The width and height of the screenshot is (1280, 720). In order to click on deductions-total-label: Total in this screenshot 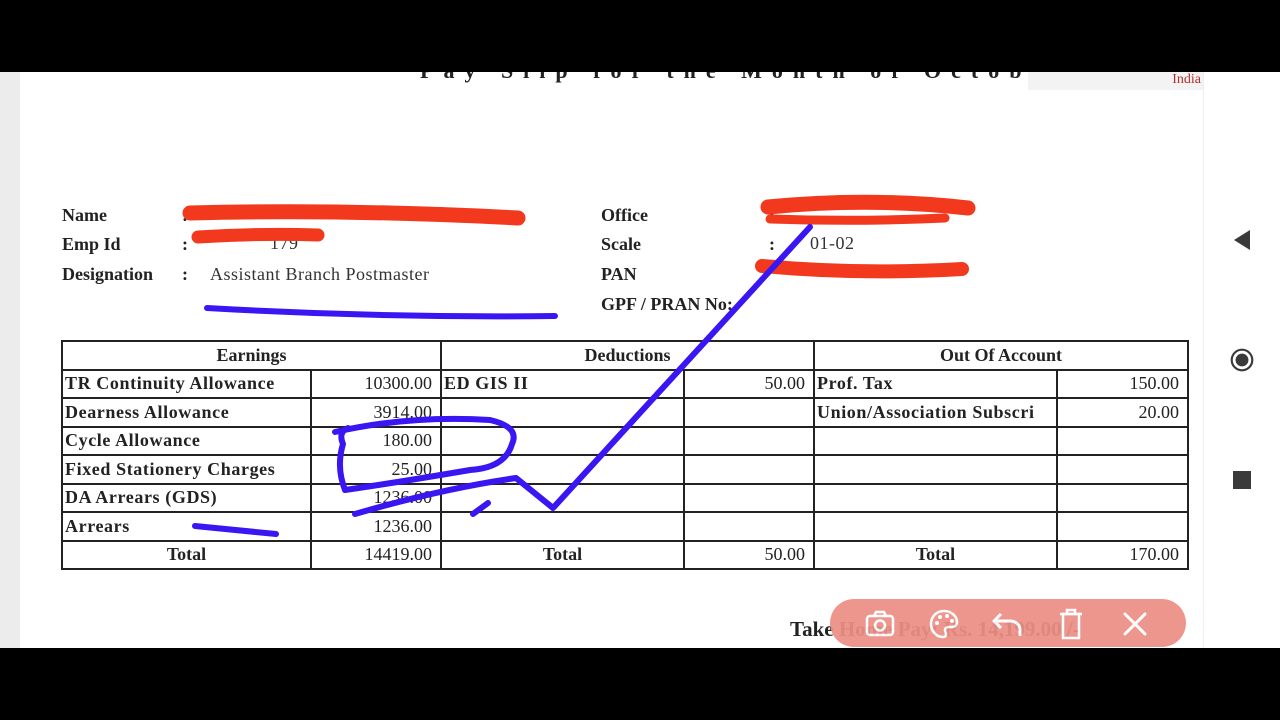, I will do `click(562, 554)`.